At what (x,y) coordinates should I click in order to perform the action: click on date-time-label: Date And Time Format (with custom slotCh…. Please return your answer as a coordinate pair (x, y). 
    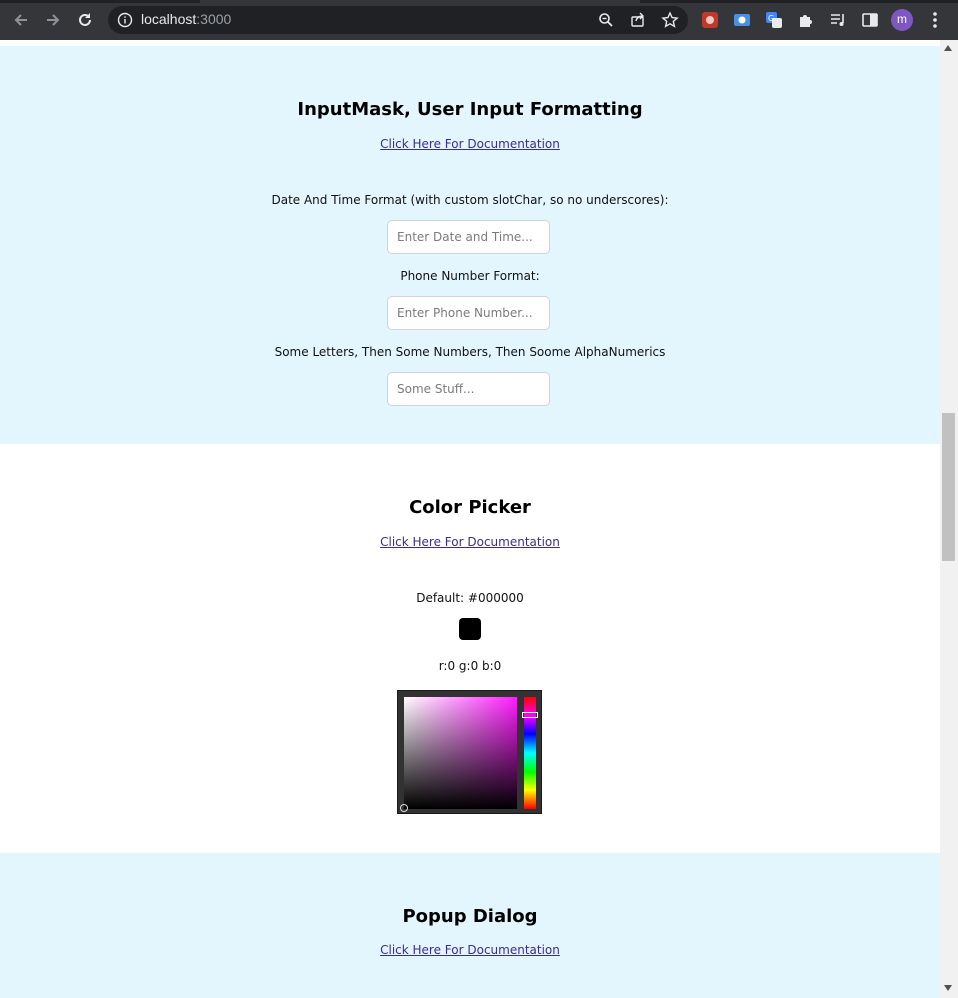
    Looking at the image, I should click on (470, 200).